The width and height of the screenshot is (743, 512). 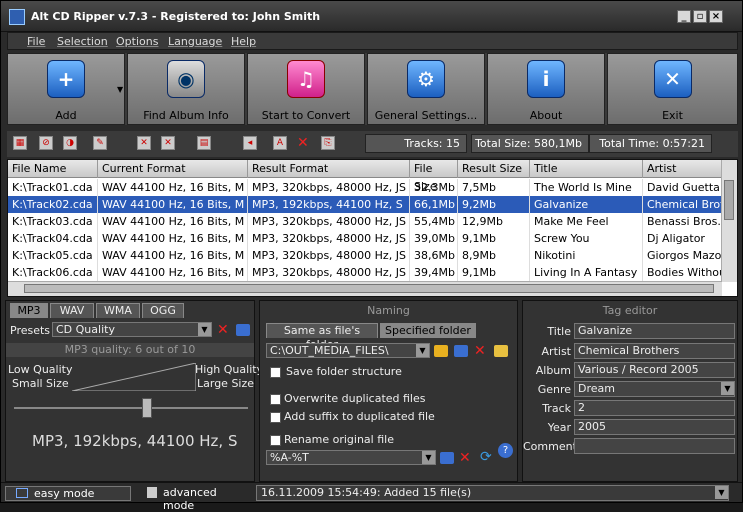 I want to click on deselect-icon: ⊘, so click(x=46, y=143).